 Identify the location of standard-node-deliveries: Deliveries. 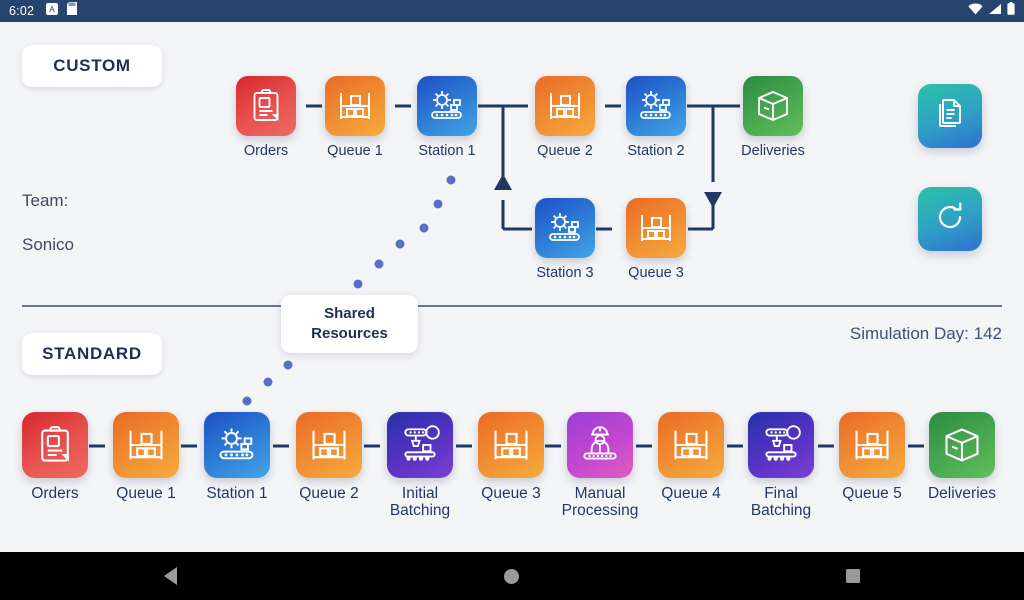
(962, 457).